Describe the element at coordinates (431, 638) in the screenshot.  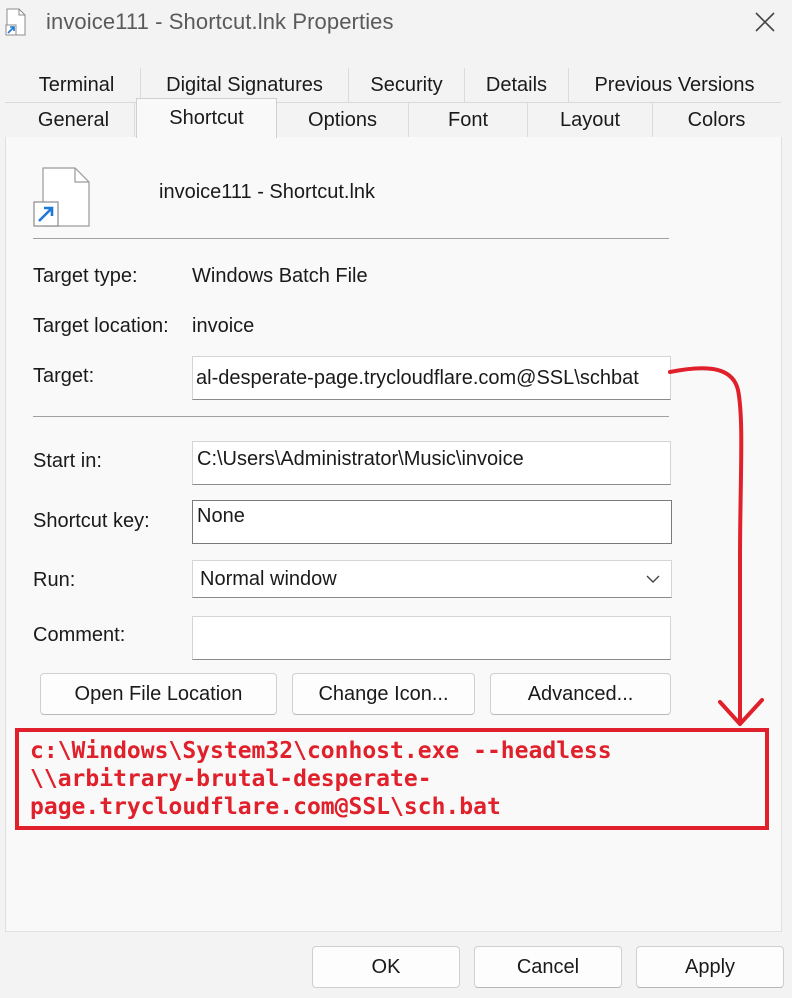
I see `comment-input` at that location.